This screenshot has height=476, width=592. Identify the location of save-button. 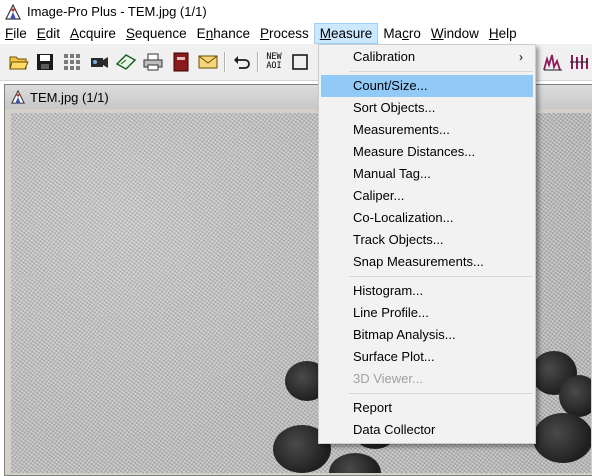
(45, 62).